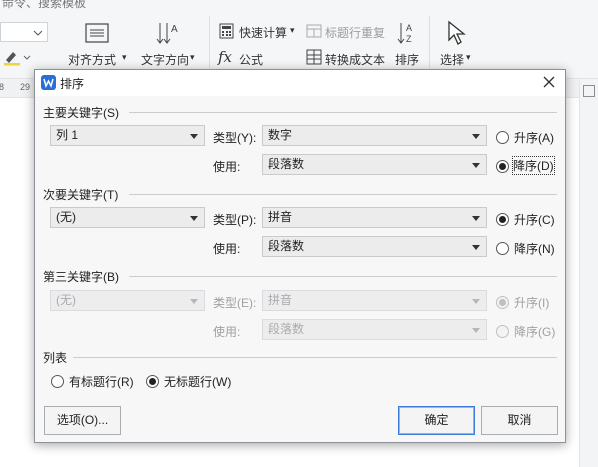 The height and width of the screenshot is (467, 598). What do you see at coordinates (374, 246) in the screenshot?
I see `secondary-use-select: 段落数` at bounding box center [374, 246].